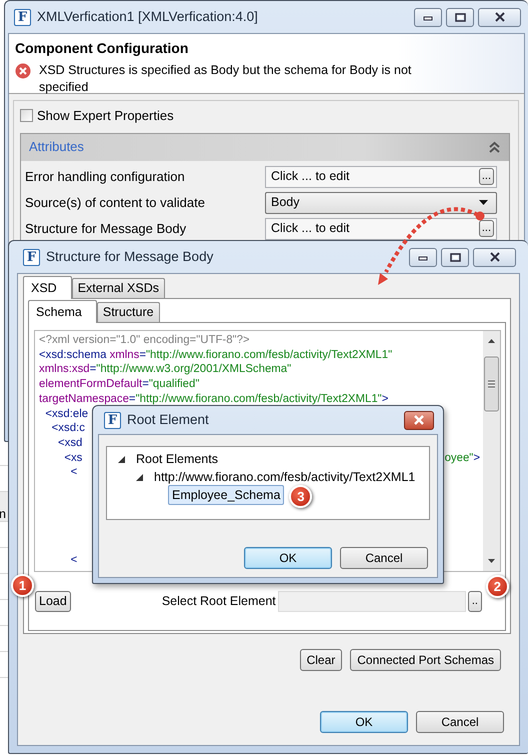 This screenshot has height=755, width=528. What do you see at coordinates (168, 419) in the screenshot?
I see `window-title: Root Element` at bounding box center [168, 419].